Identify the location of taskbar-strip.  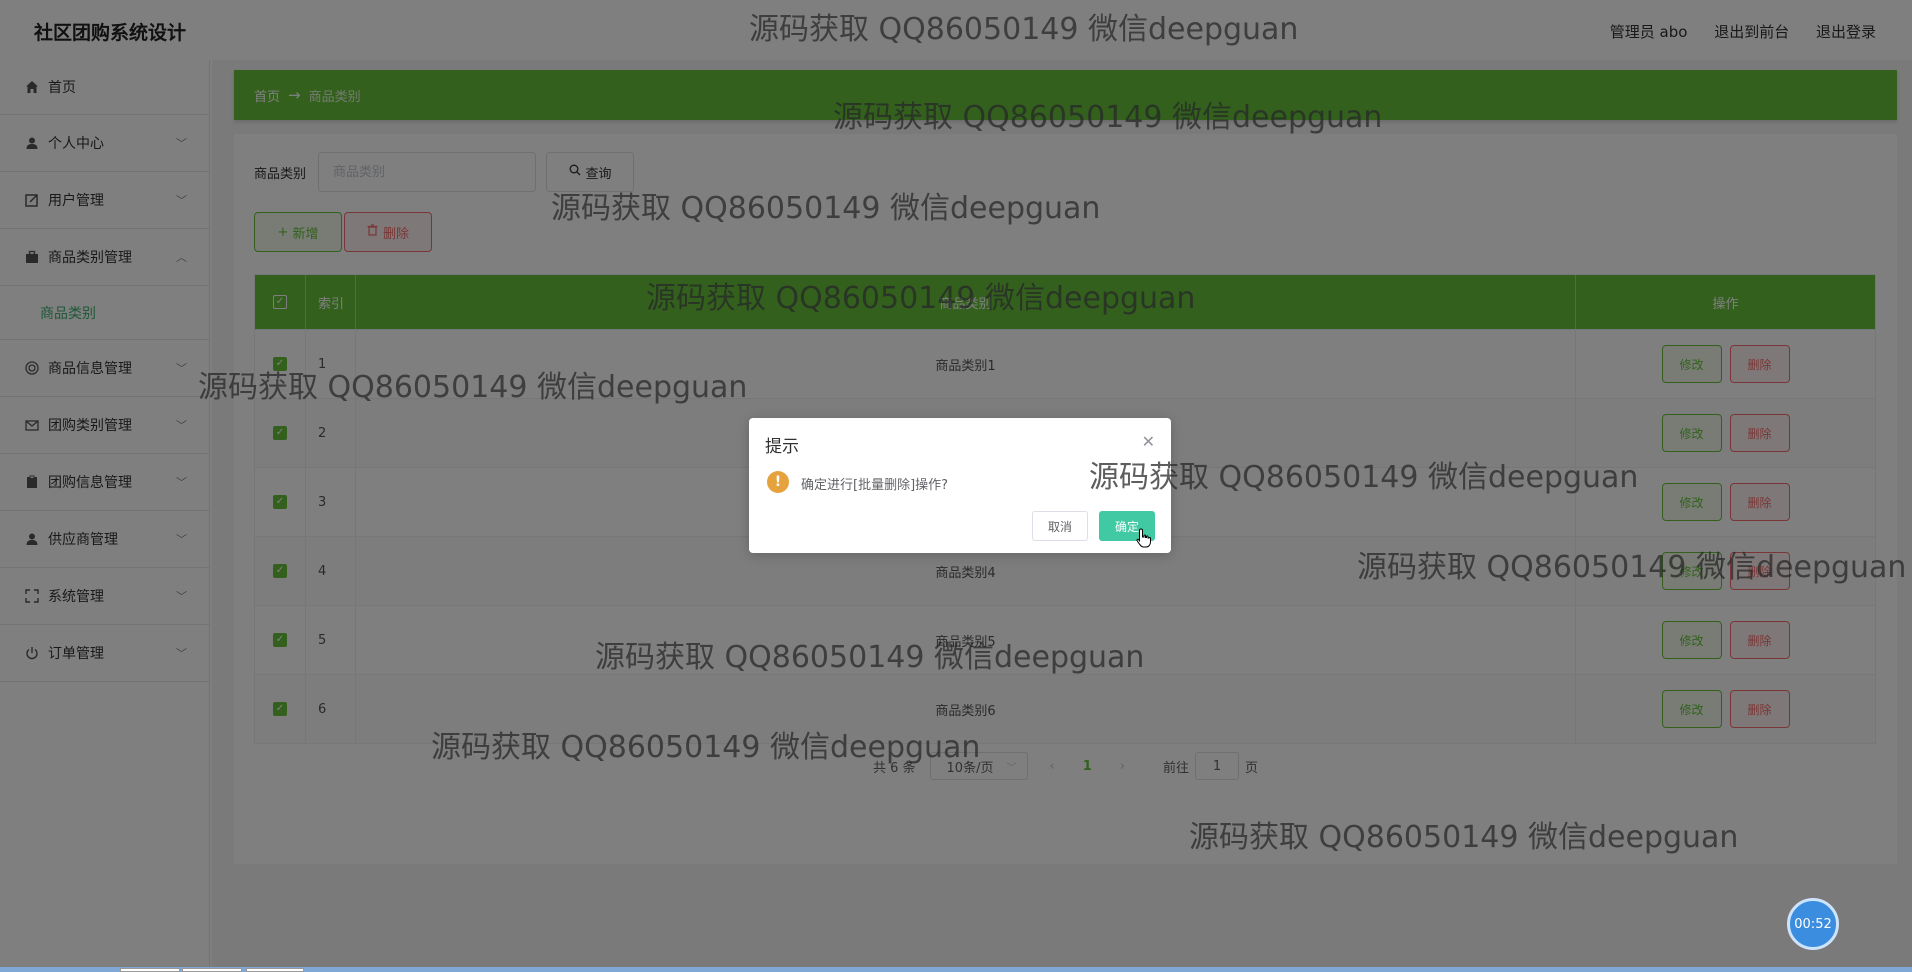
(956, 969).